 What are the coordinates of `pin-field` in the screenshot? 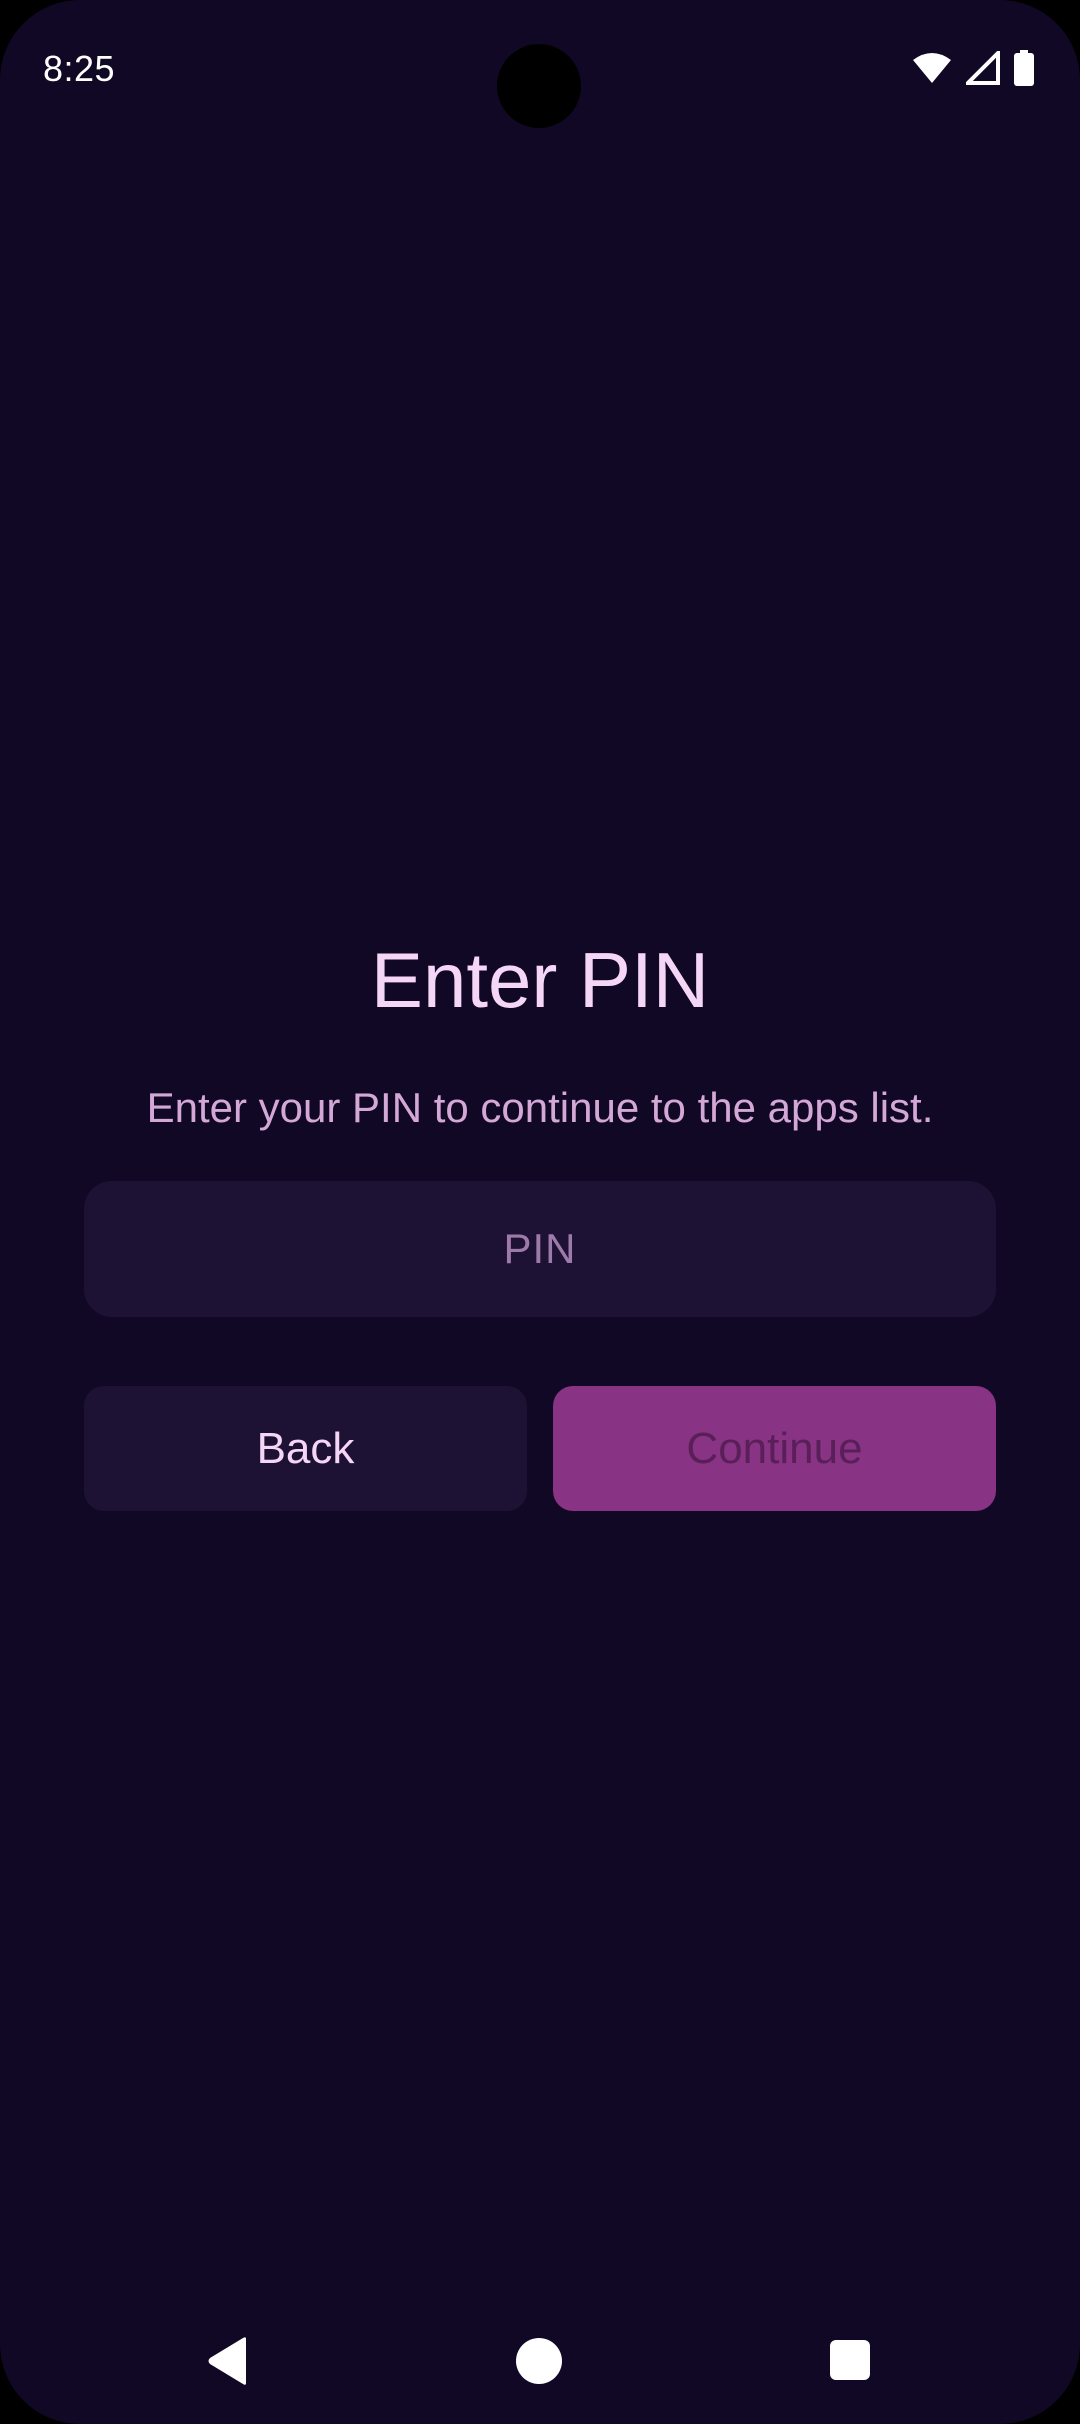 It's located at (540, 1249).